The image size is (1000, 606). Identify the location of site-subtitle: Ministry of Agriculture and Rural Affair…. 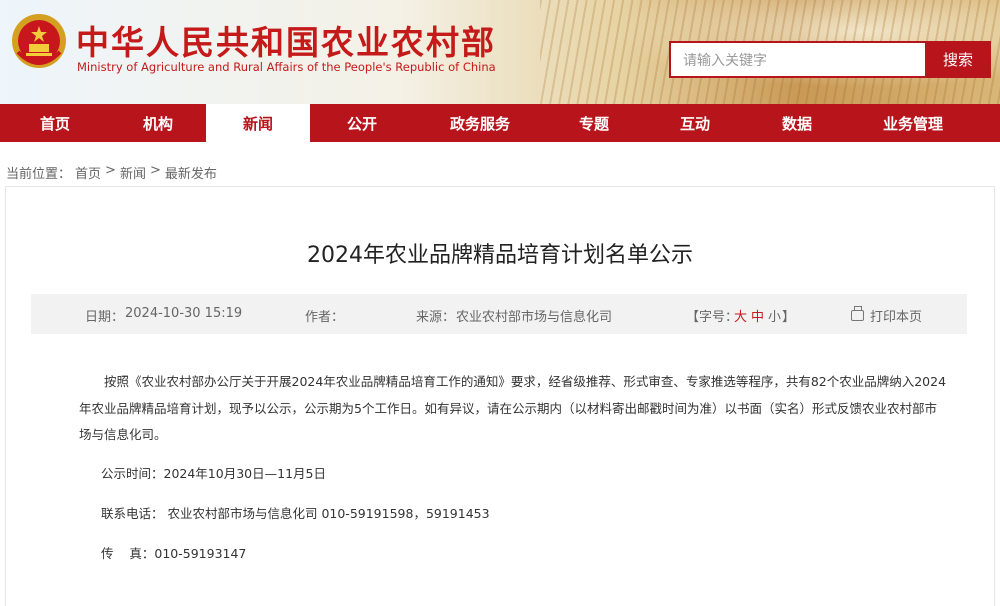
(286, 67).